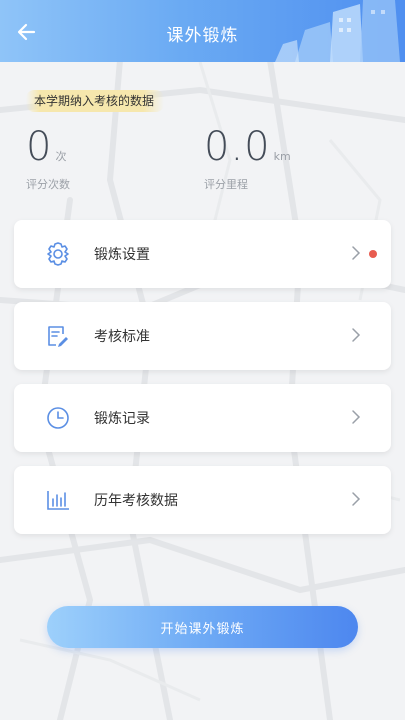 This screenshot has width=405, height=720. Describe the element at coordinates (373, 254) in the screenshot. I see `notification-dot` at that location.